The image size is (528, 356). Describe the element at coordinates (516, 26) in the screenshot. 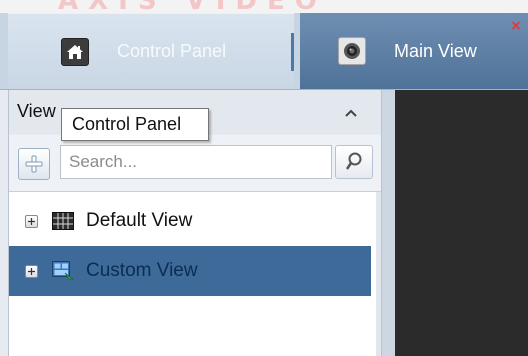

I see `close-icon: ×` at that location.